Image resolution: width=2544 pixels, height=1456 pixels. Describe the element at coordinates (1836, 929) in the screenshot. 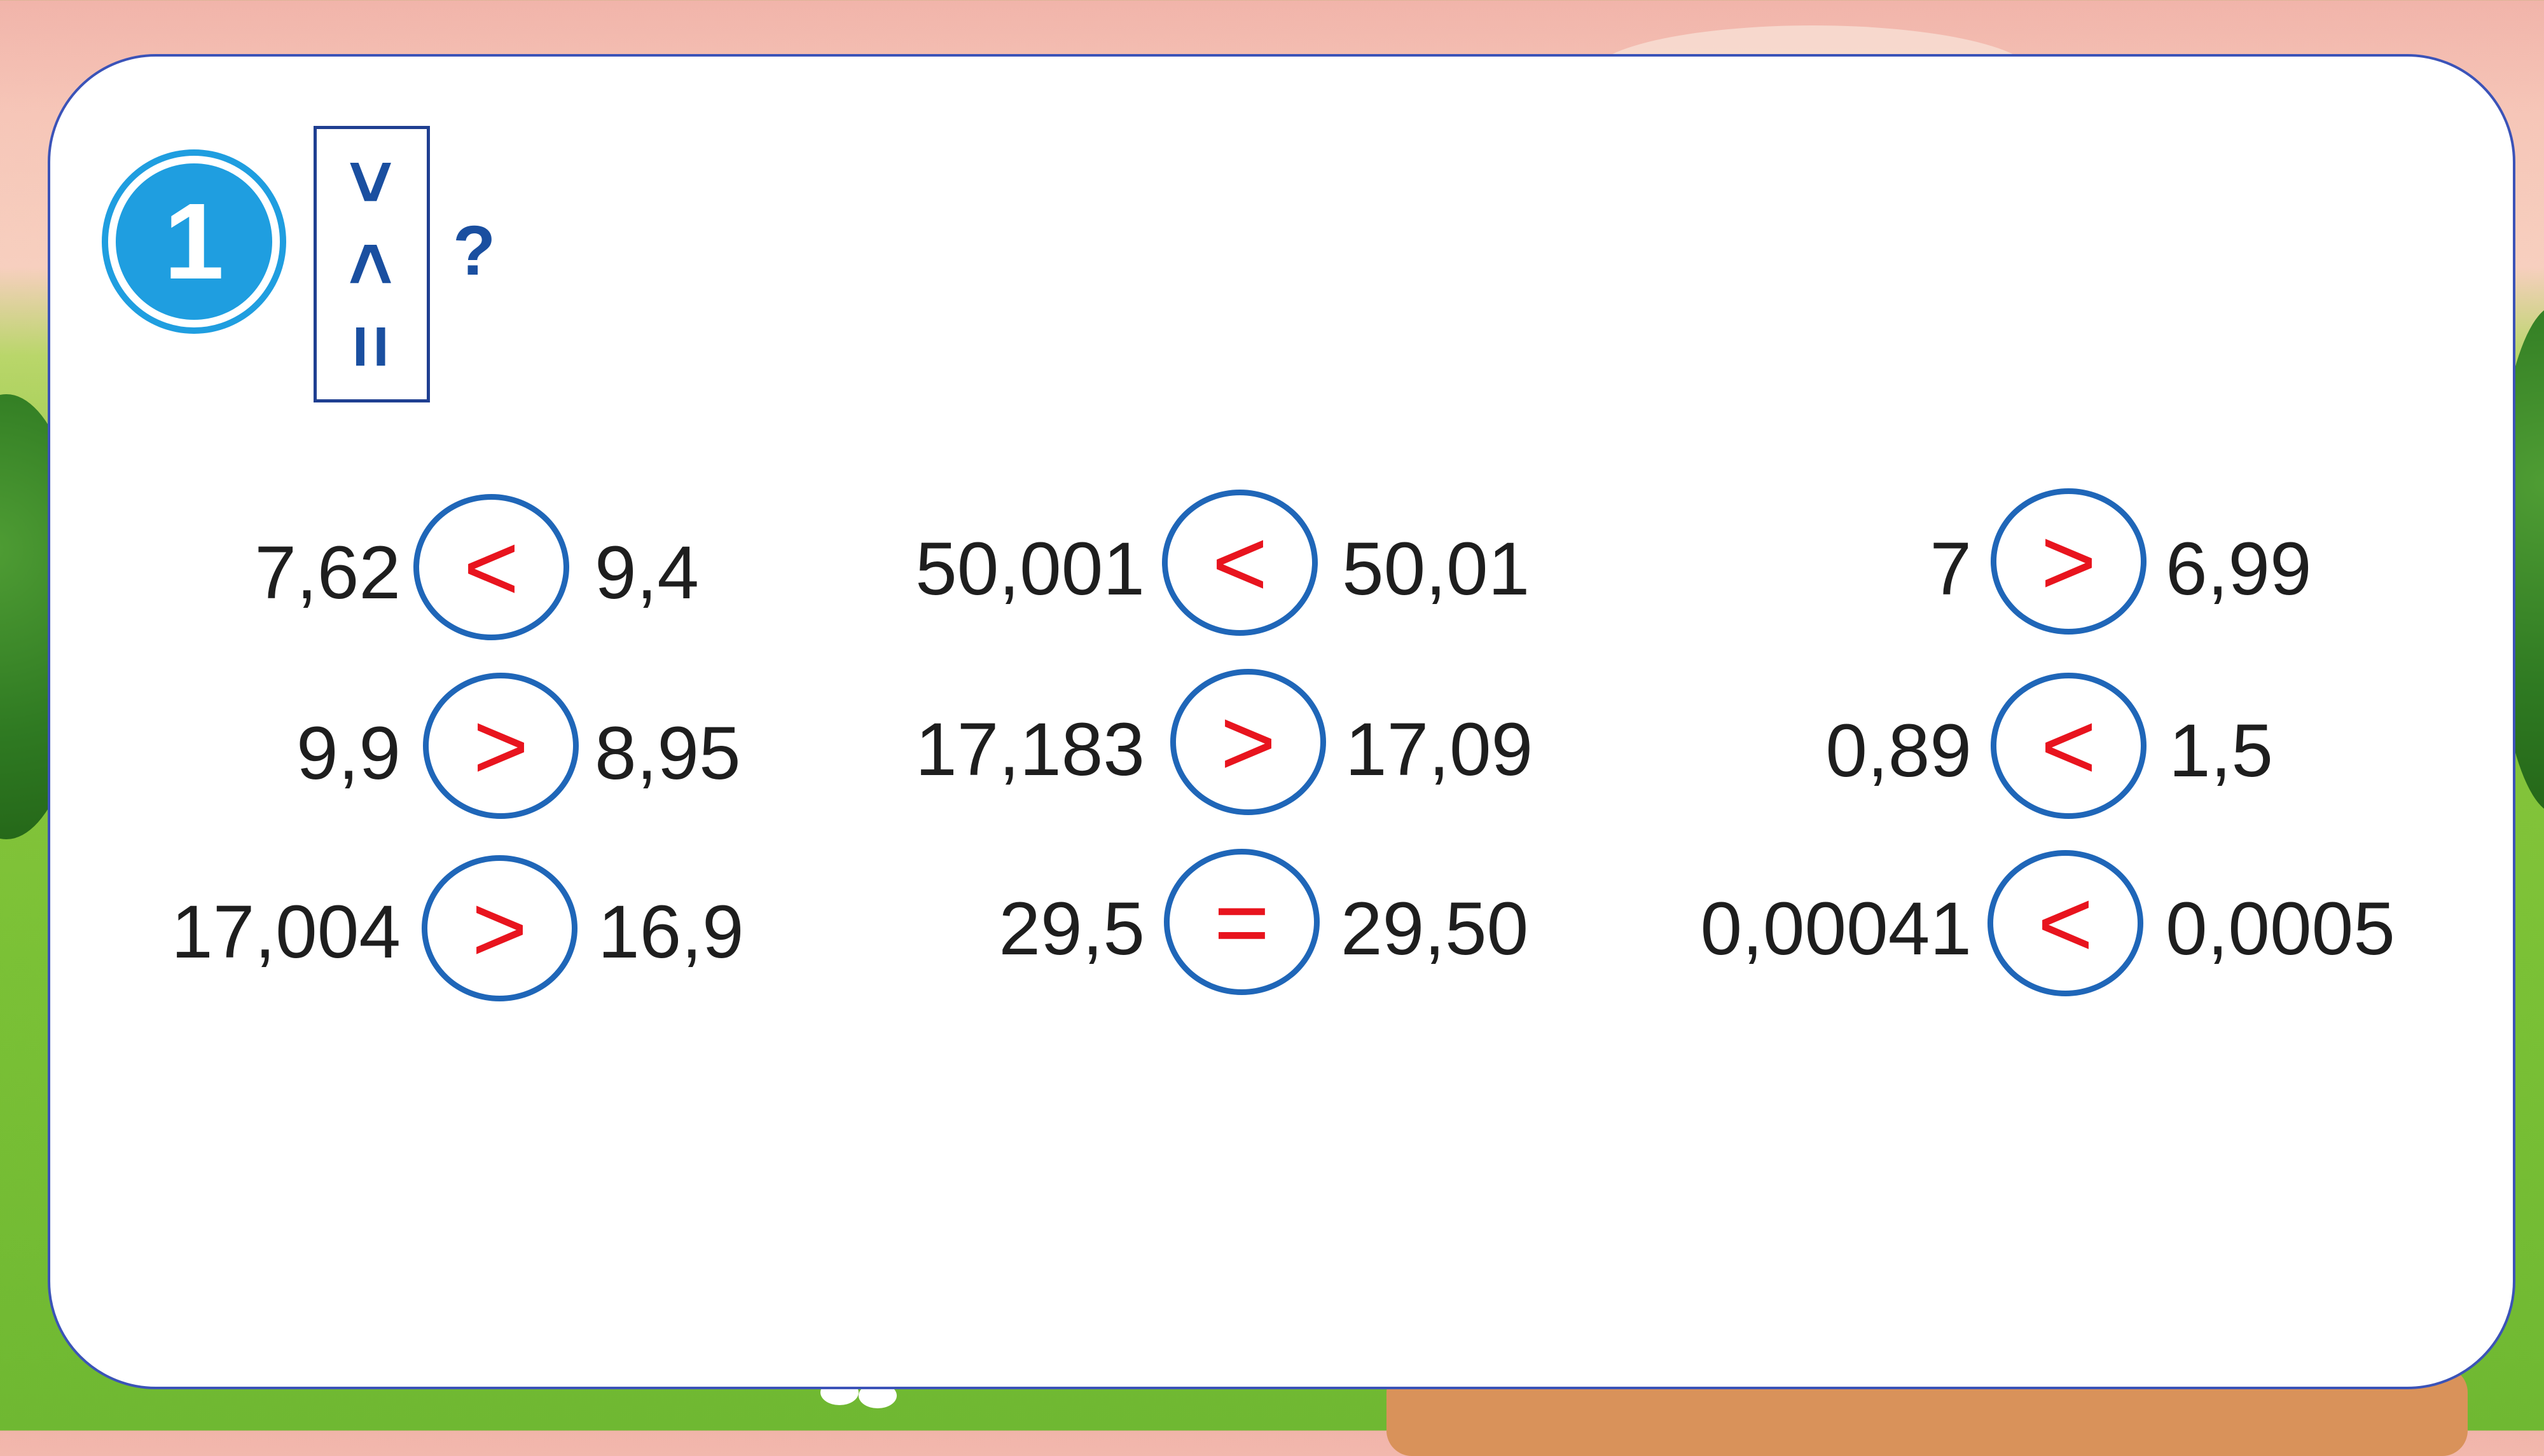

I see `left-number: 0,00041` at that location.